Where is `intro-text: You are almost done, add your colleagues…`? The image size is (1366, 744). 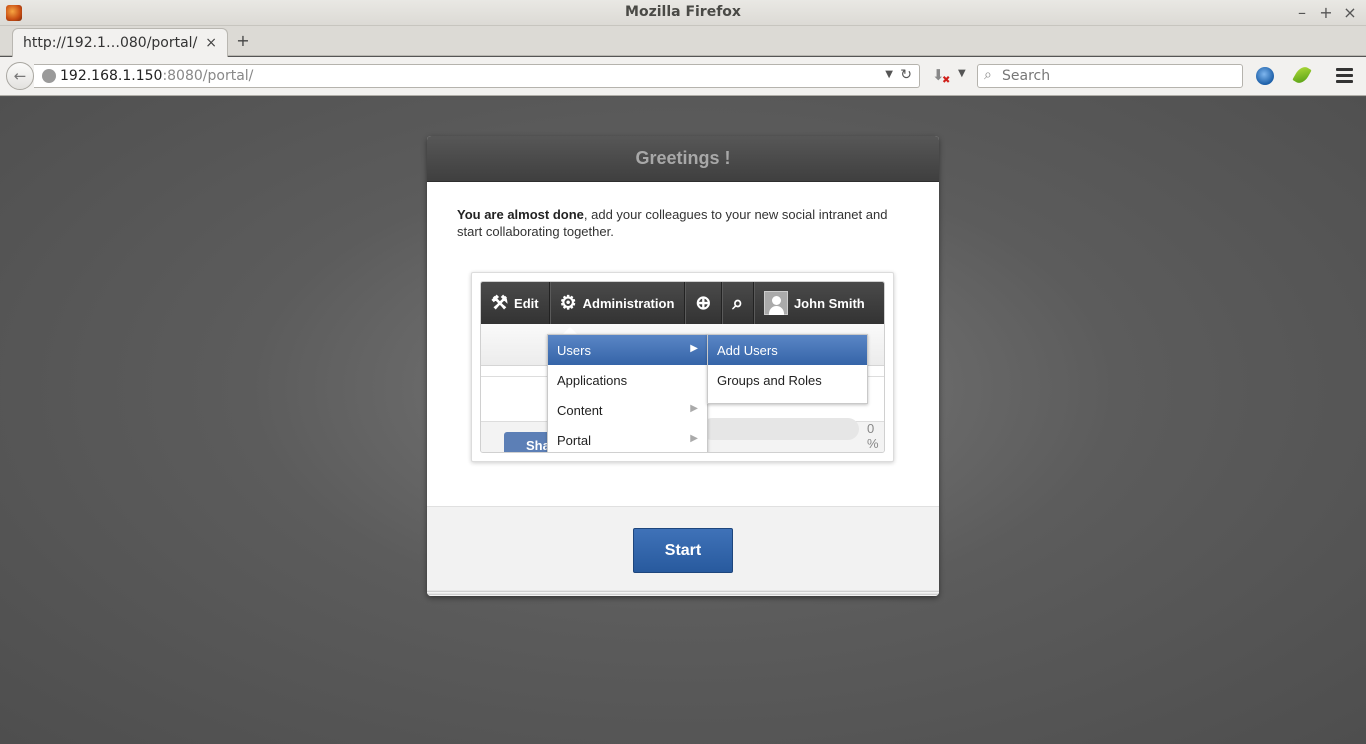 intro-text: You are almost done, add your colleagues… is located at coordinates (682, 223).